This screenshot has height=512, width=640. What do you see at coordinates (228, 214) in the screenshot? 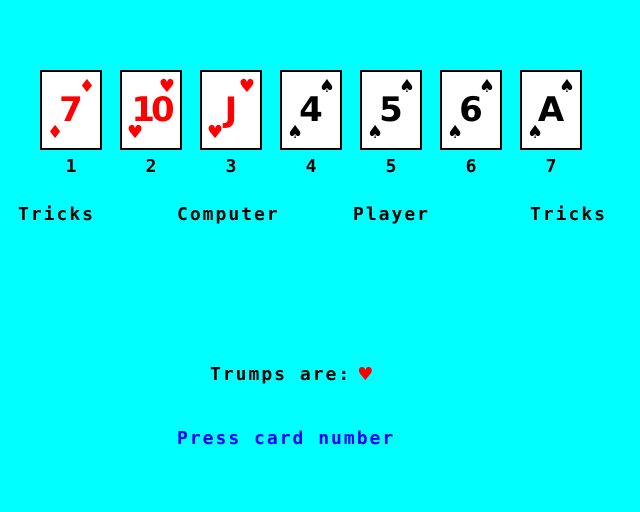
I see `computer-label: Computer` at bounding box center [228, 214].